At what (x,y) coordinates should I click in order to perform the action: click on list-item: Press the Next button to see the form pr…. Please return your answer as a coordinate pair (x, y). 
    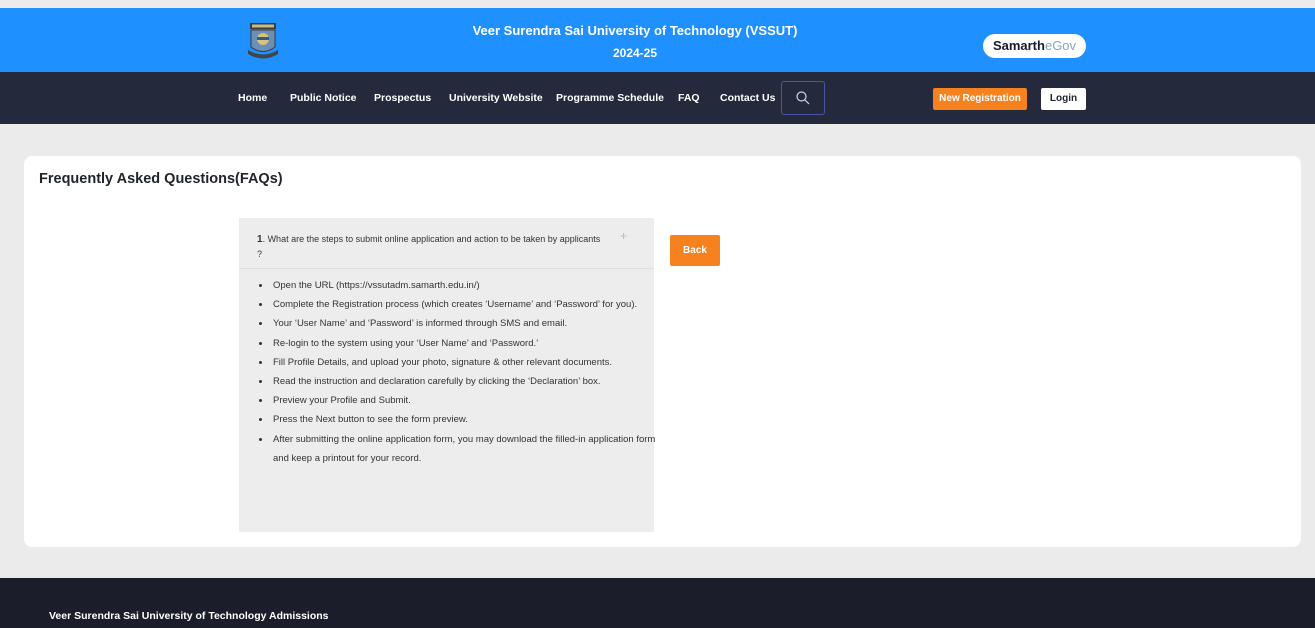
    Looking at the image, I should click on (467, 419).